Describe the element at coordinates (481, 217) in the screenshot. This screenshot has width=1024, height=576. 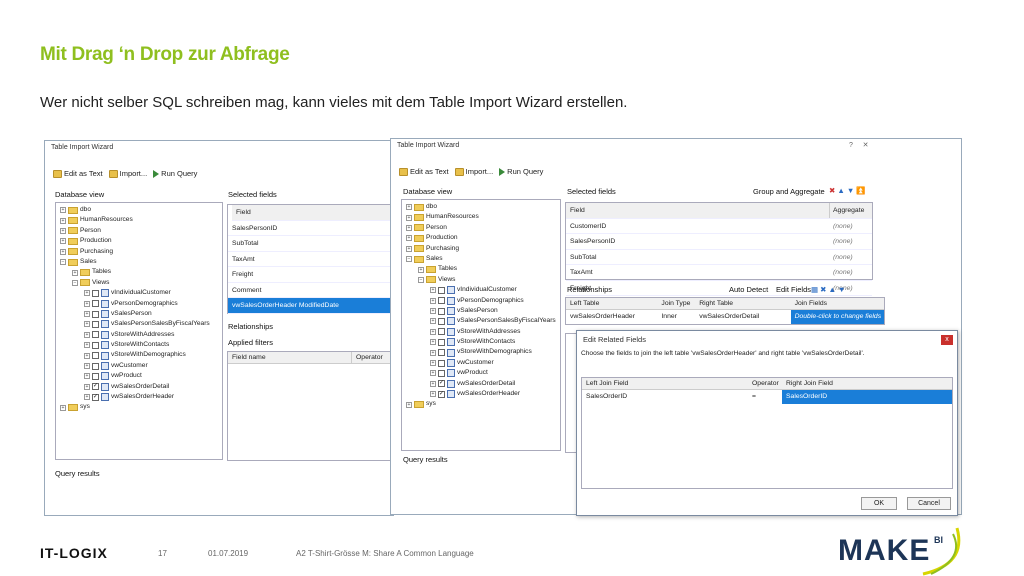
I see `tree-node: + HumanResources` at that location.